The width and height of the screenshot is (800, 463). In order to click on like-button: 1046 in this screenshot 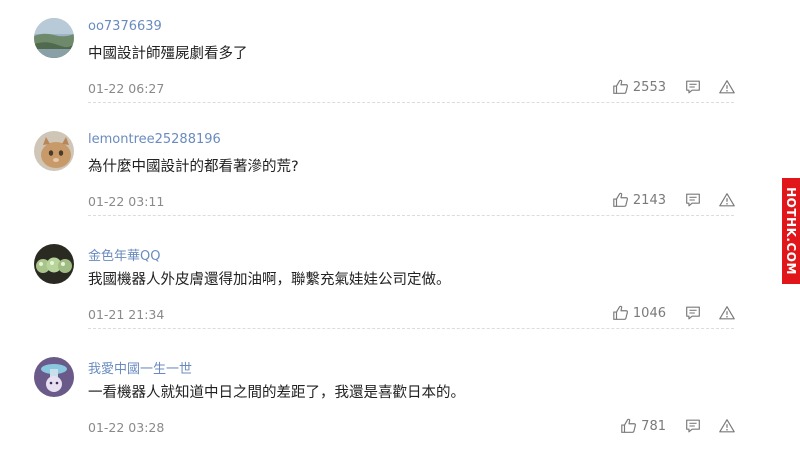, I will do `click(639, 313)`.